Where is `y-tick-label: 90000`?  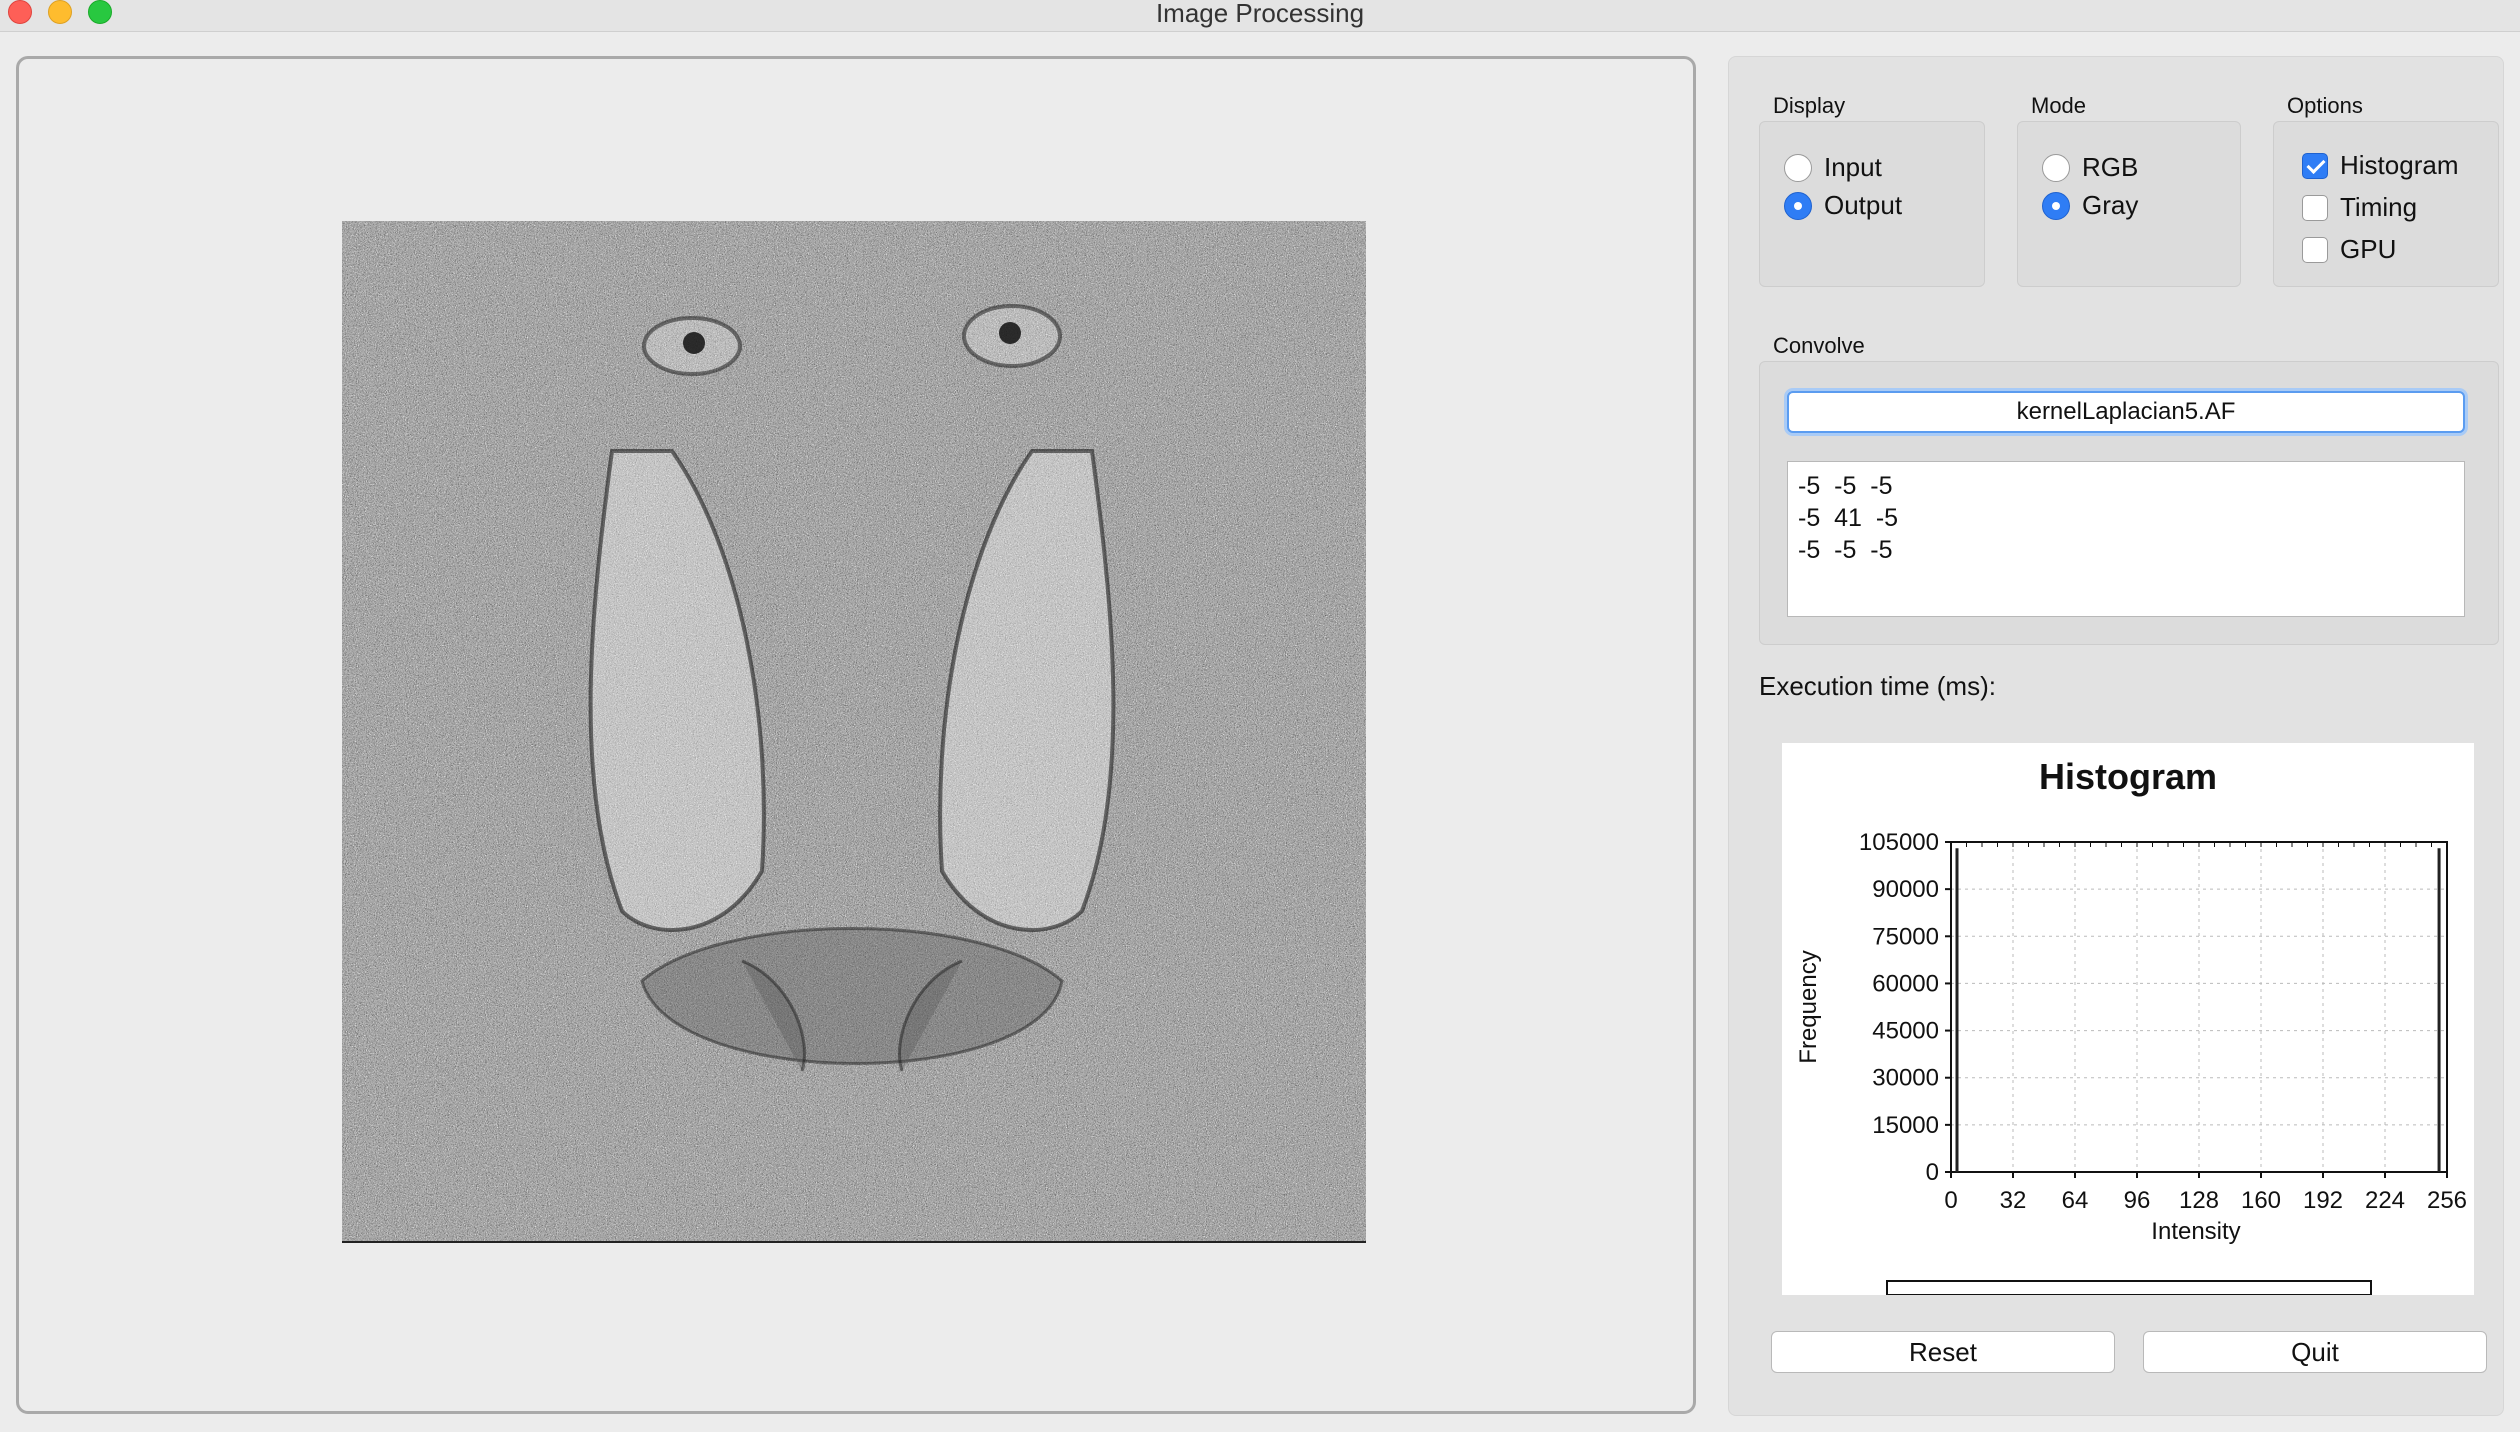 y-tick-label: 90000 is located at coordinates (1905, 889).